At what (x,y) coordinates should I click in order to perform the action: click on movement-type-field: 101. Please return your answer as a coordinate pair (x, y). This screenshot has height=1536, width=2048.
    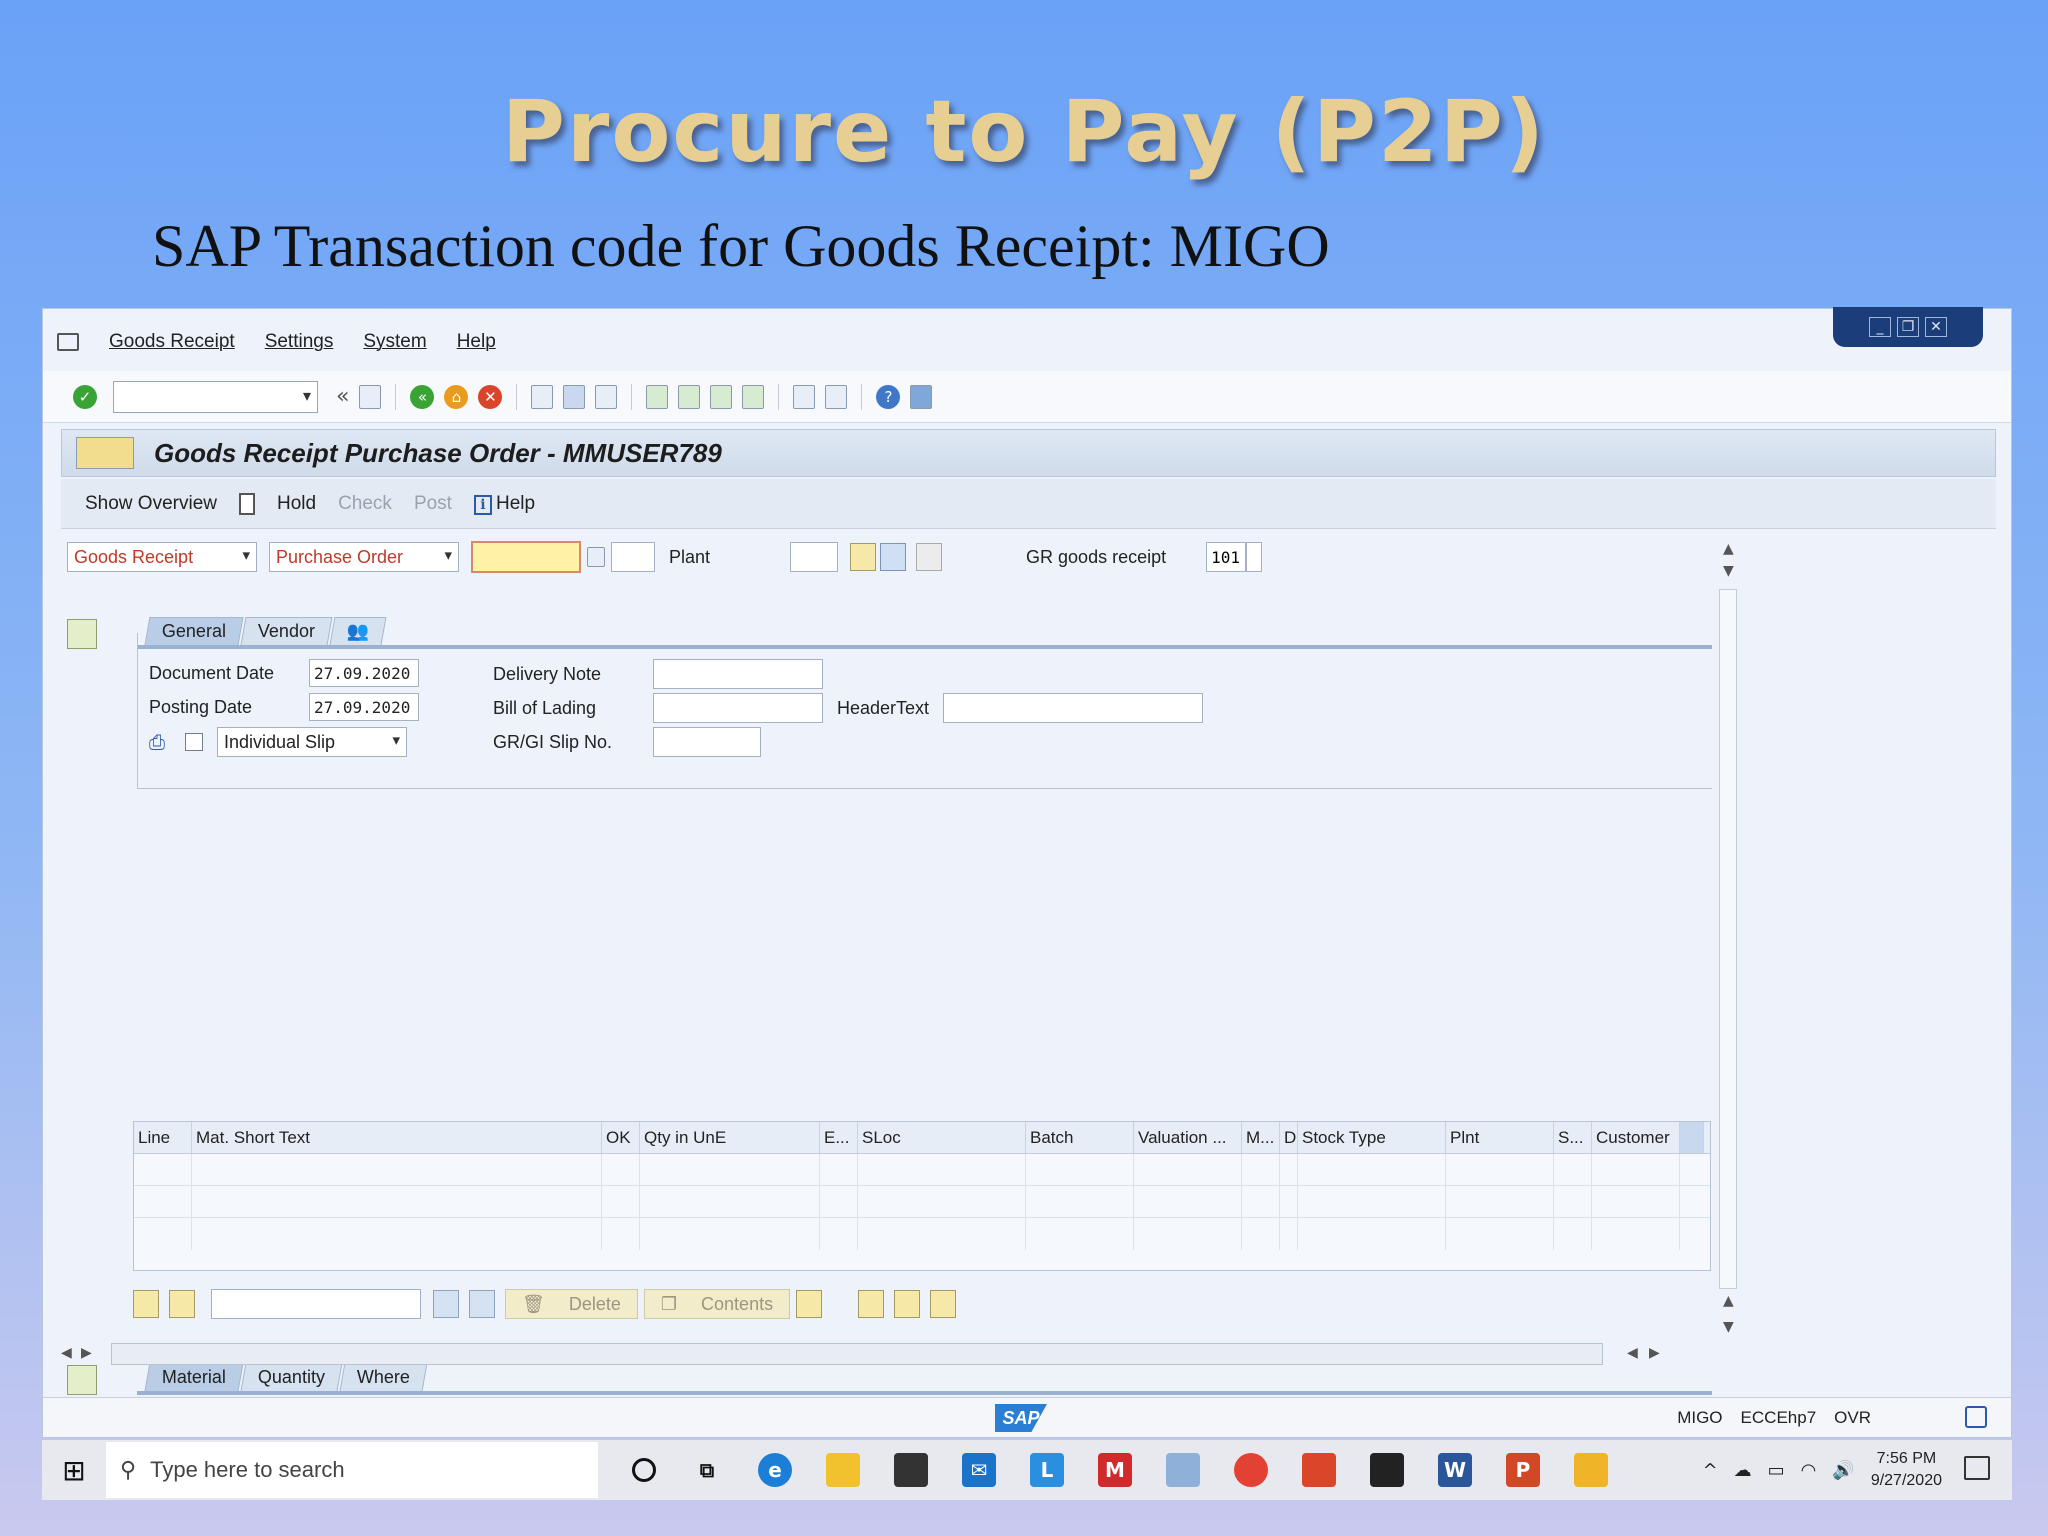
    Looking at the image, I should click on (1226, 557).